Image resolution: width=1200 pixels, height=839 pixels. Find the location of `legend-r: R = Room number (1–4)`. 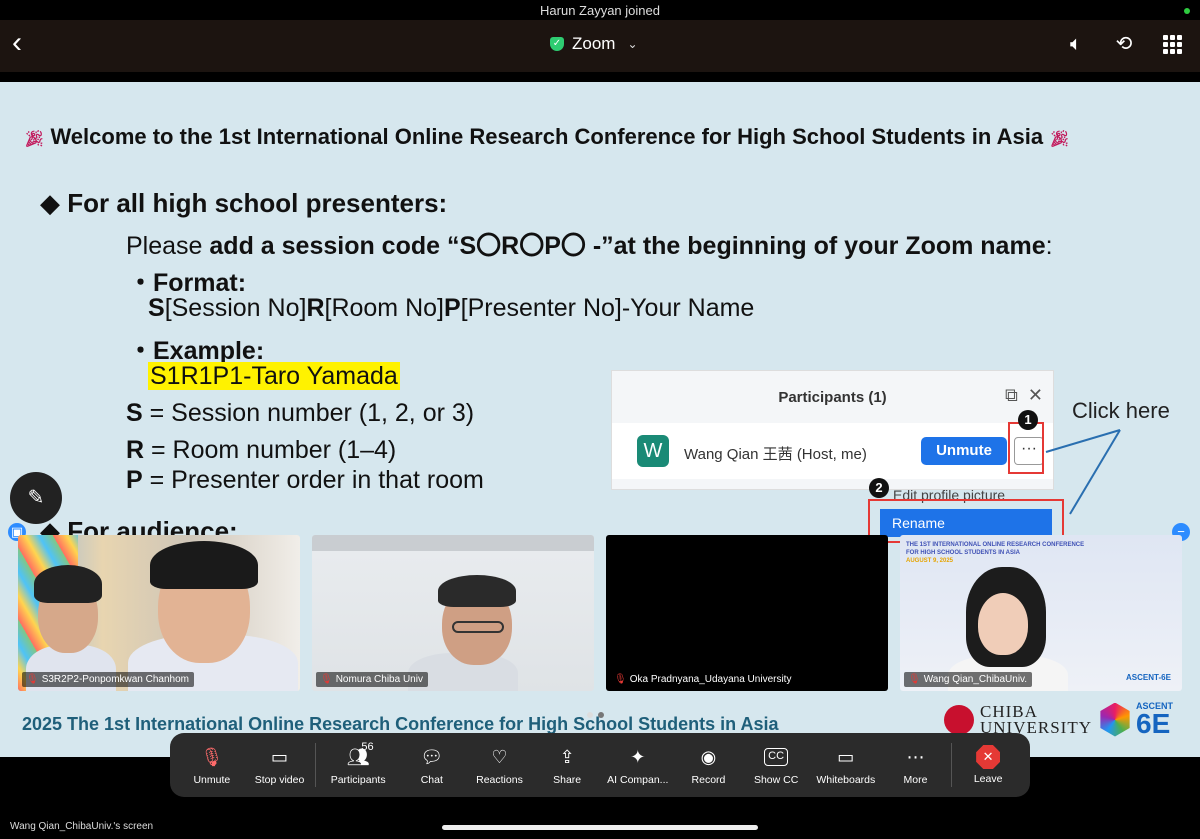

legend-r: R = Room number (1–4) is located at coordinates (261, 450).